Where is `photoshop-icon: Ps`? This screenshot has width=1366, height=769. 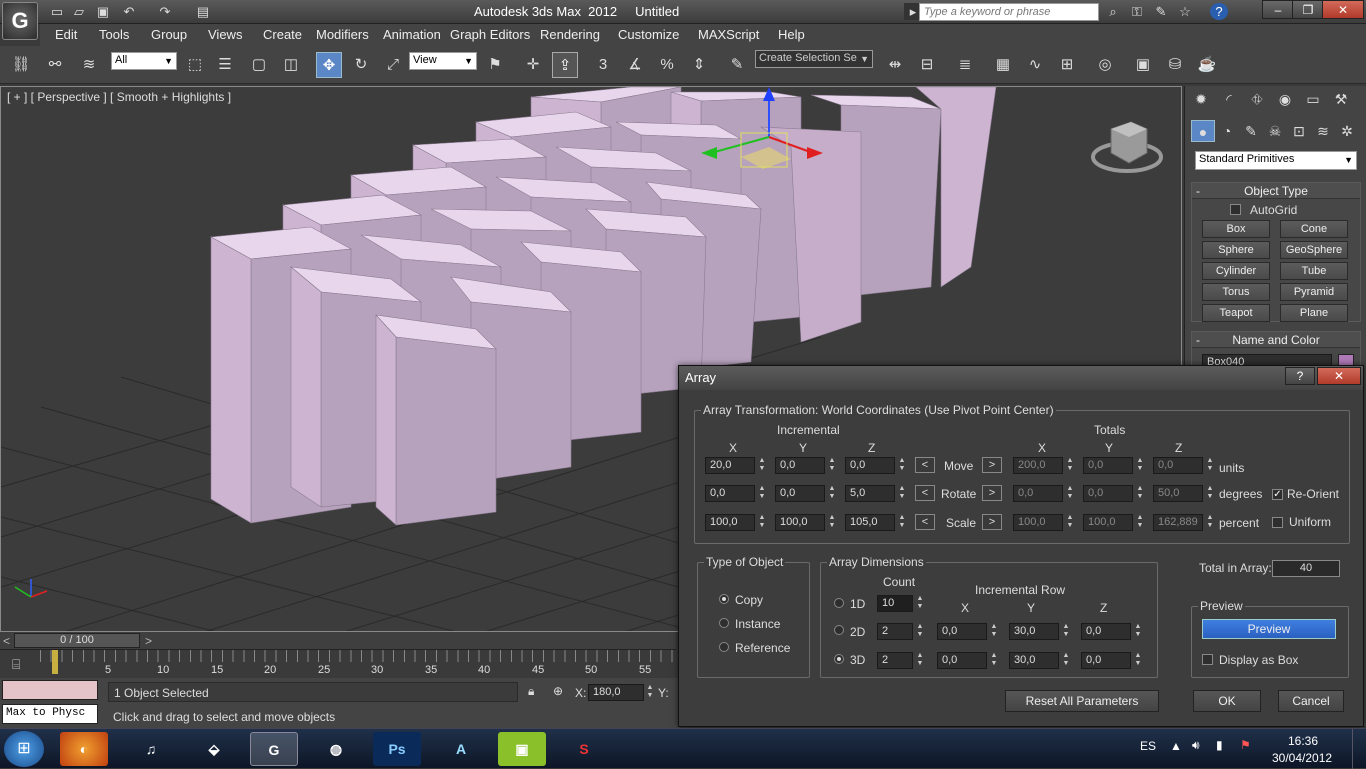
photoshop-icon: Ps is located at coordinates (397, 749).